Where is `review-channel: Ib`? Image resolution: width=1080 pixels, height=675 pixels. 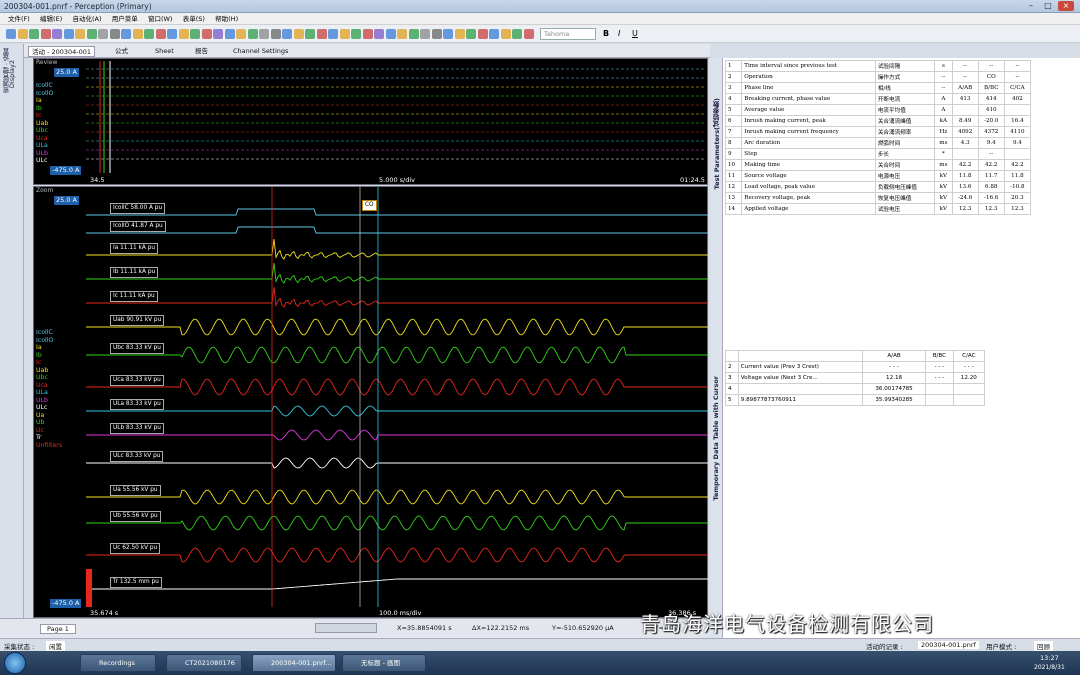
review-channel: Ib is located at coordinates (44, 109).